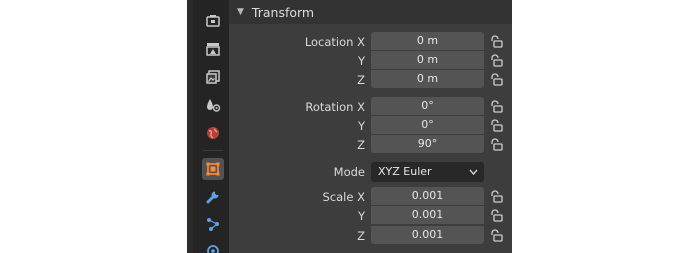 The width and height of the screenshot is (700, 253). What do you see at coordinates (427, 106) in the screenshot?
I see `rotation-x-field: 0°` at bounding box center [427, 106].